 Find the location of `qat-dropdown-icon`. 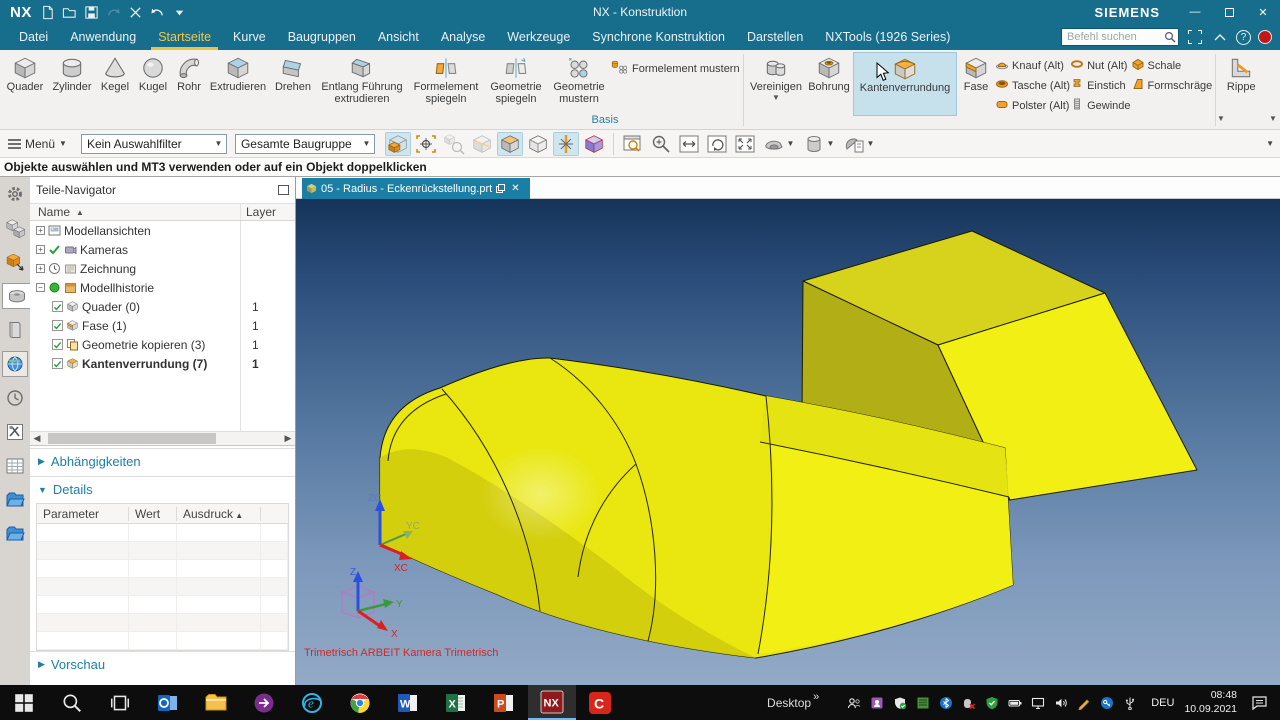

qat-dropdown-icon is located at coordinates (180, 12).